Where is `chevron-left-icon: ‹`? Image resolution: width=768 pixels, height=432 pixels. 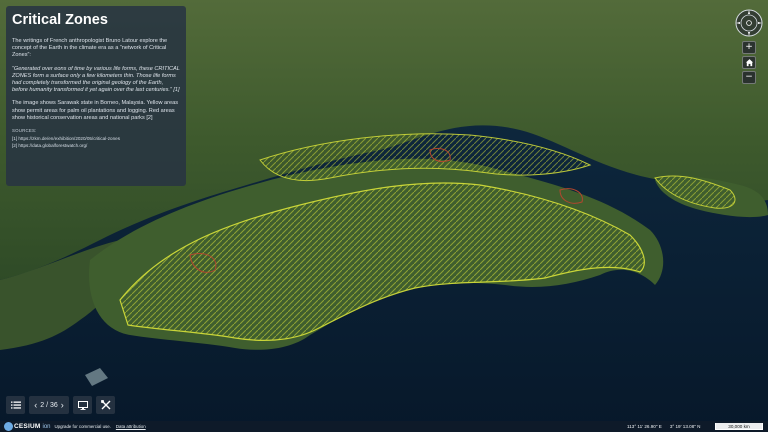
chevron-left-icon: ‹ is located at coordinates (35, 405).